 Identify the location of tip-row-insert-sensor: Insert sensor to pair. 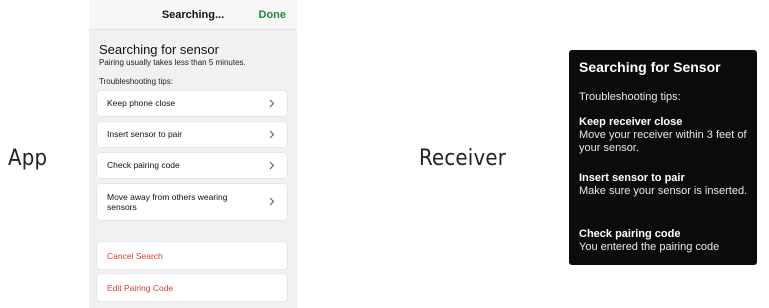
(192, 134).